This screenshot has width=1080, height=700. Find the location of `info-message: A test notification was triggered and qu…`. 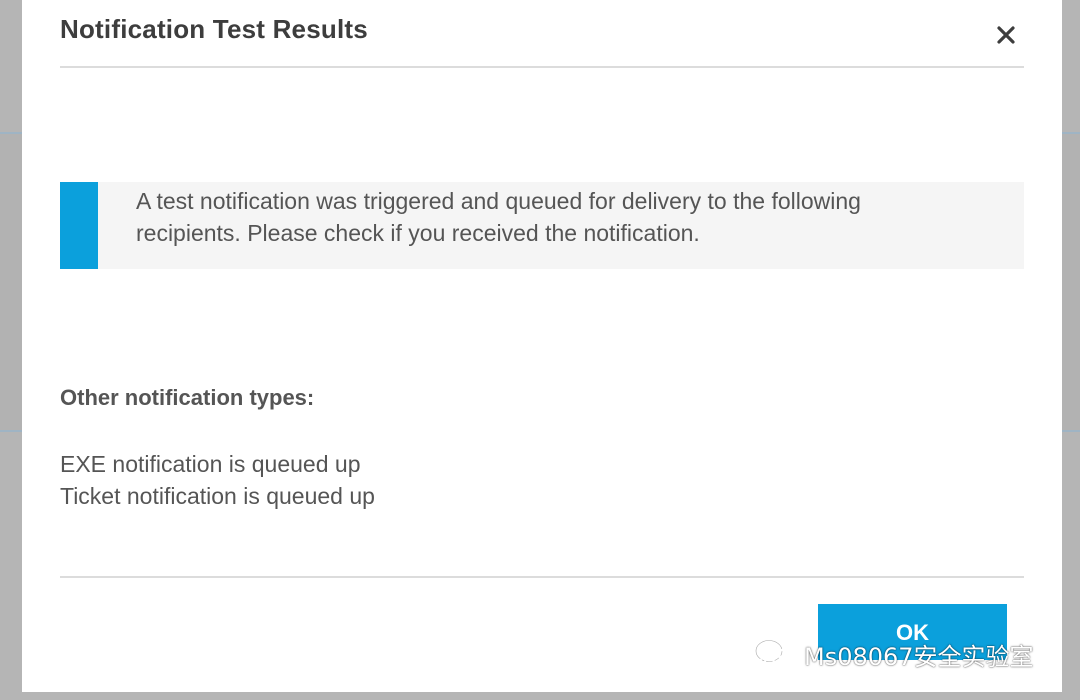

info-message: A test notification was triggered and qu… is located at coordinates (498, 217).